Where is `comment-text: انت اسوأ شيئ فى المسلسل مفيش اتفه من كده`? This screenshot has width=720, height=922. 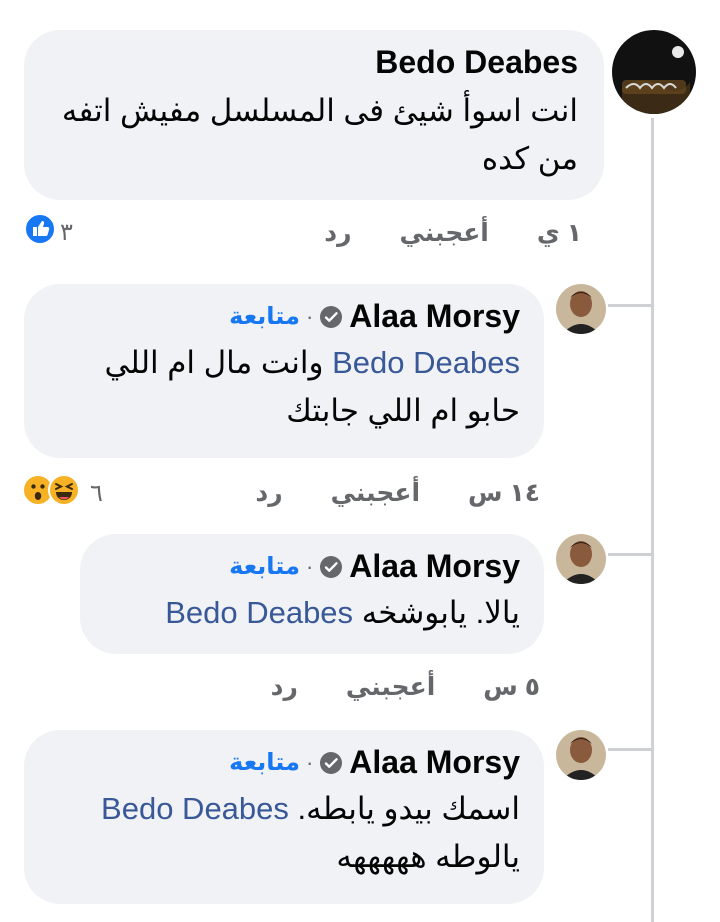
comment-text: انت اسوأ شيئ فى المسلسل مفيش اتفه من كده is located at coordinates (319, 135).